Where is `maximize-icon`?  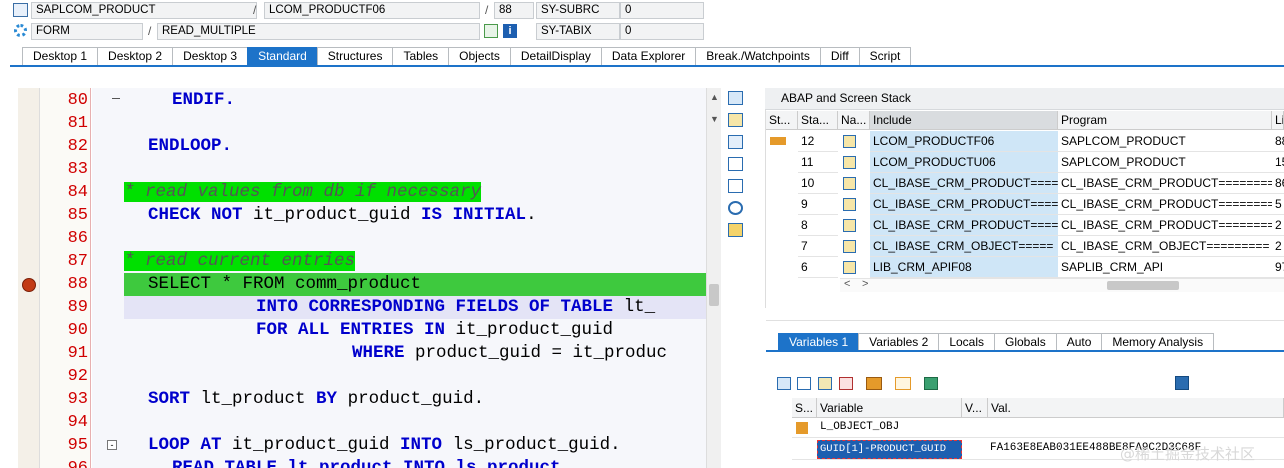
maximize-icon is located at coordinates (735, 164).